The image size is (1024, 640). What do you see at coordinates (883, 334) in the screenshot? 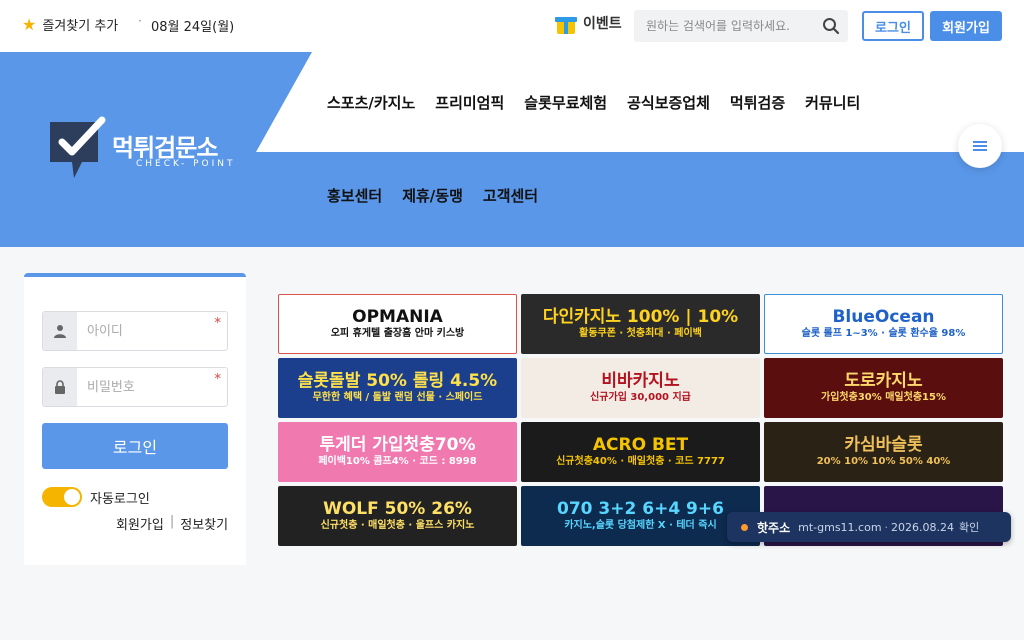
I see `banner-subtext: 슬롯 롤프 1~3% · 슬롯 환수율 98%` at bounding box center [883, 334].